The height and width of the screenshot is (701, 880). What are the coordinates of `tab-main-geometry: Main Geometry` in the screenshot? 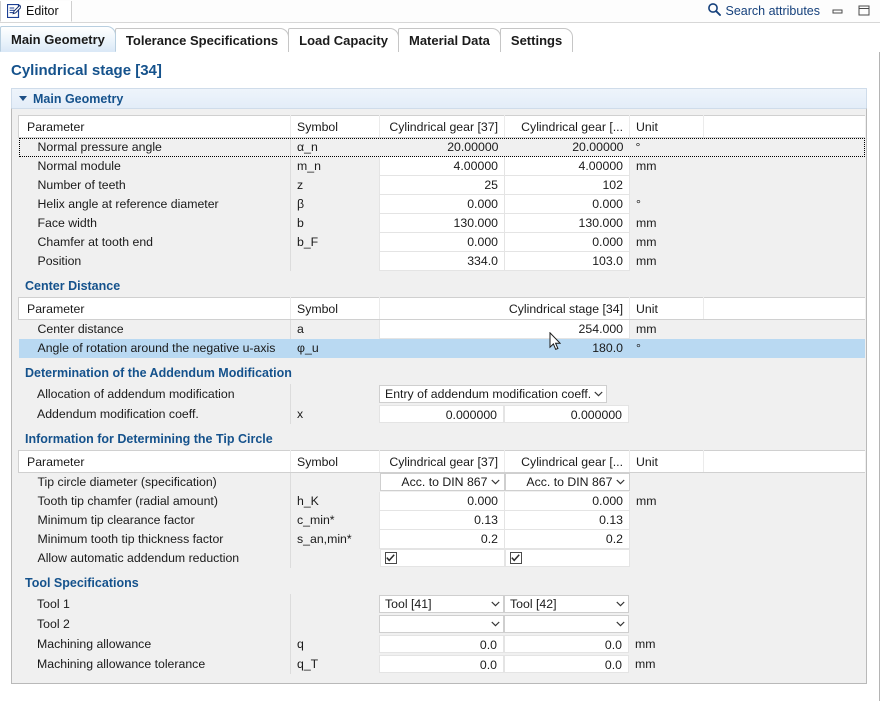 It's located at (58, 39).